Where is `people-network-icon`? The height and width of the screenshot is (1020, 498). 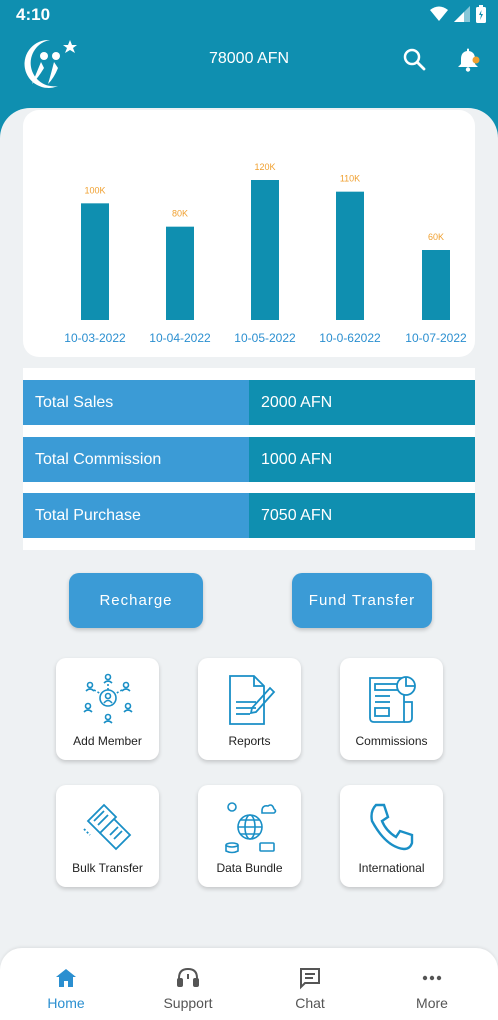 people-network-icon is located at coordinates (108, 698).